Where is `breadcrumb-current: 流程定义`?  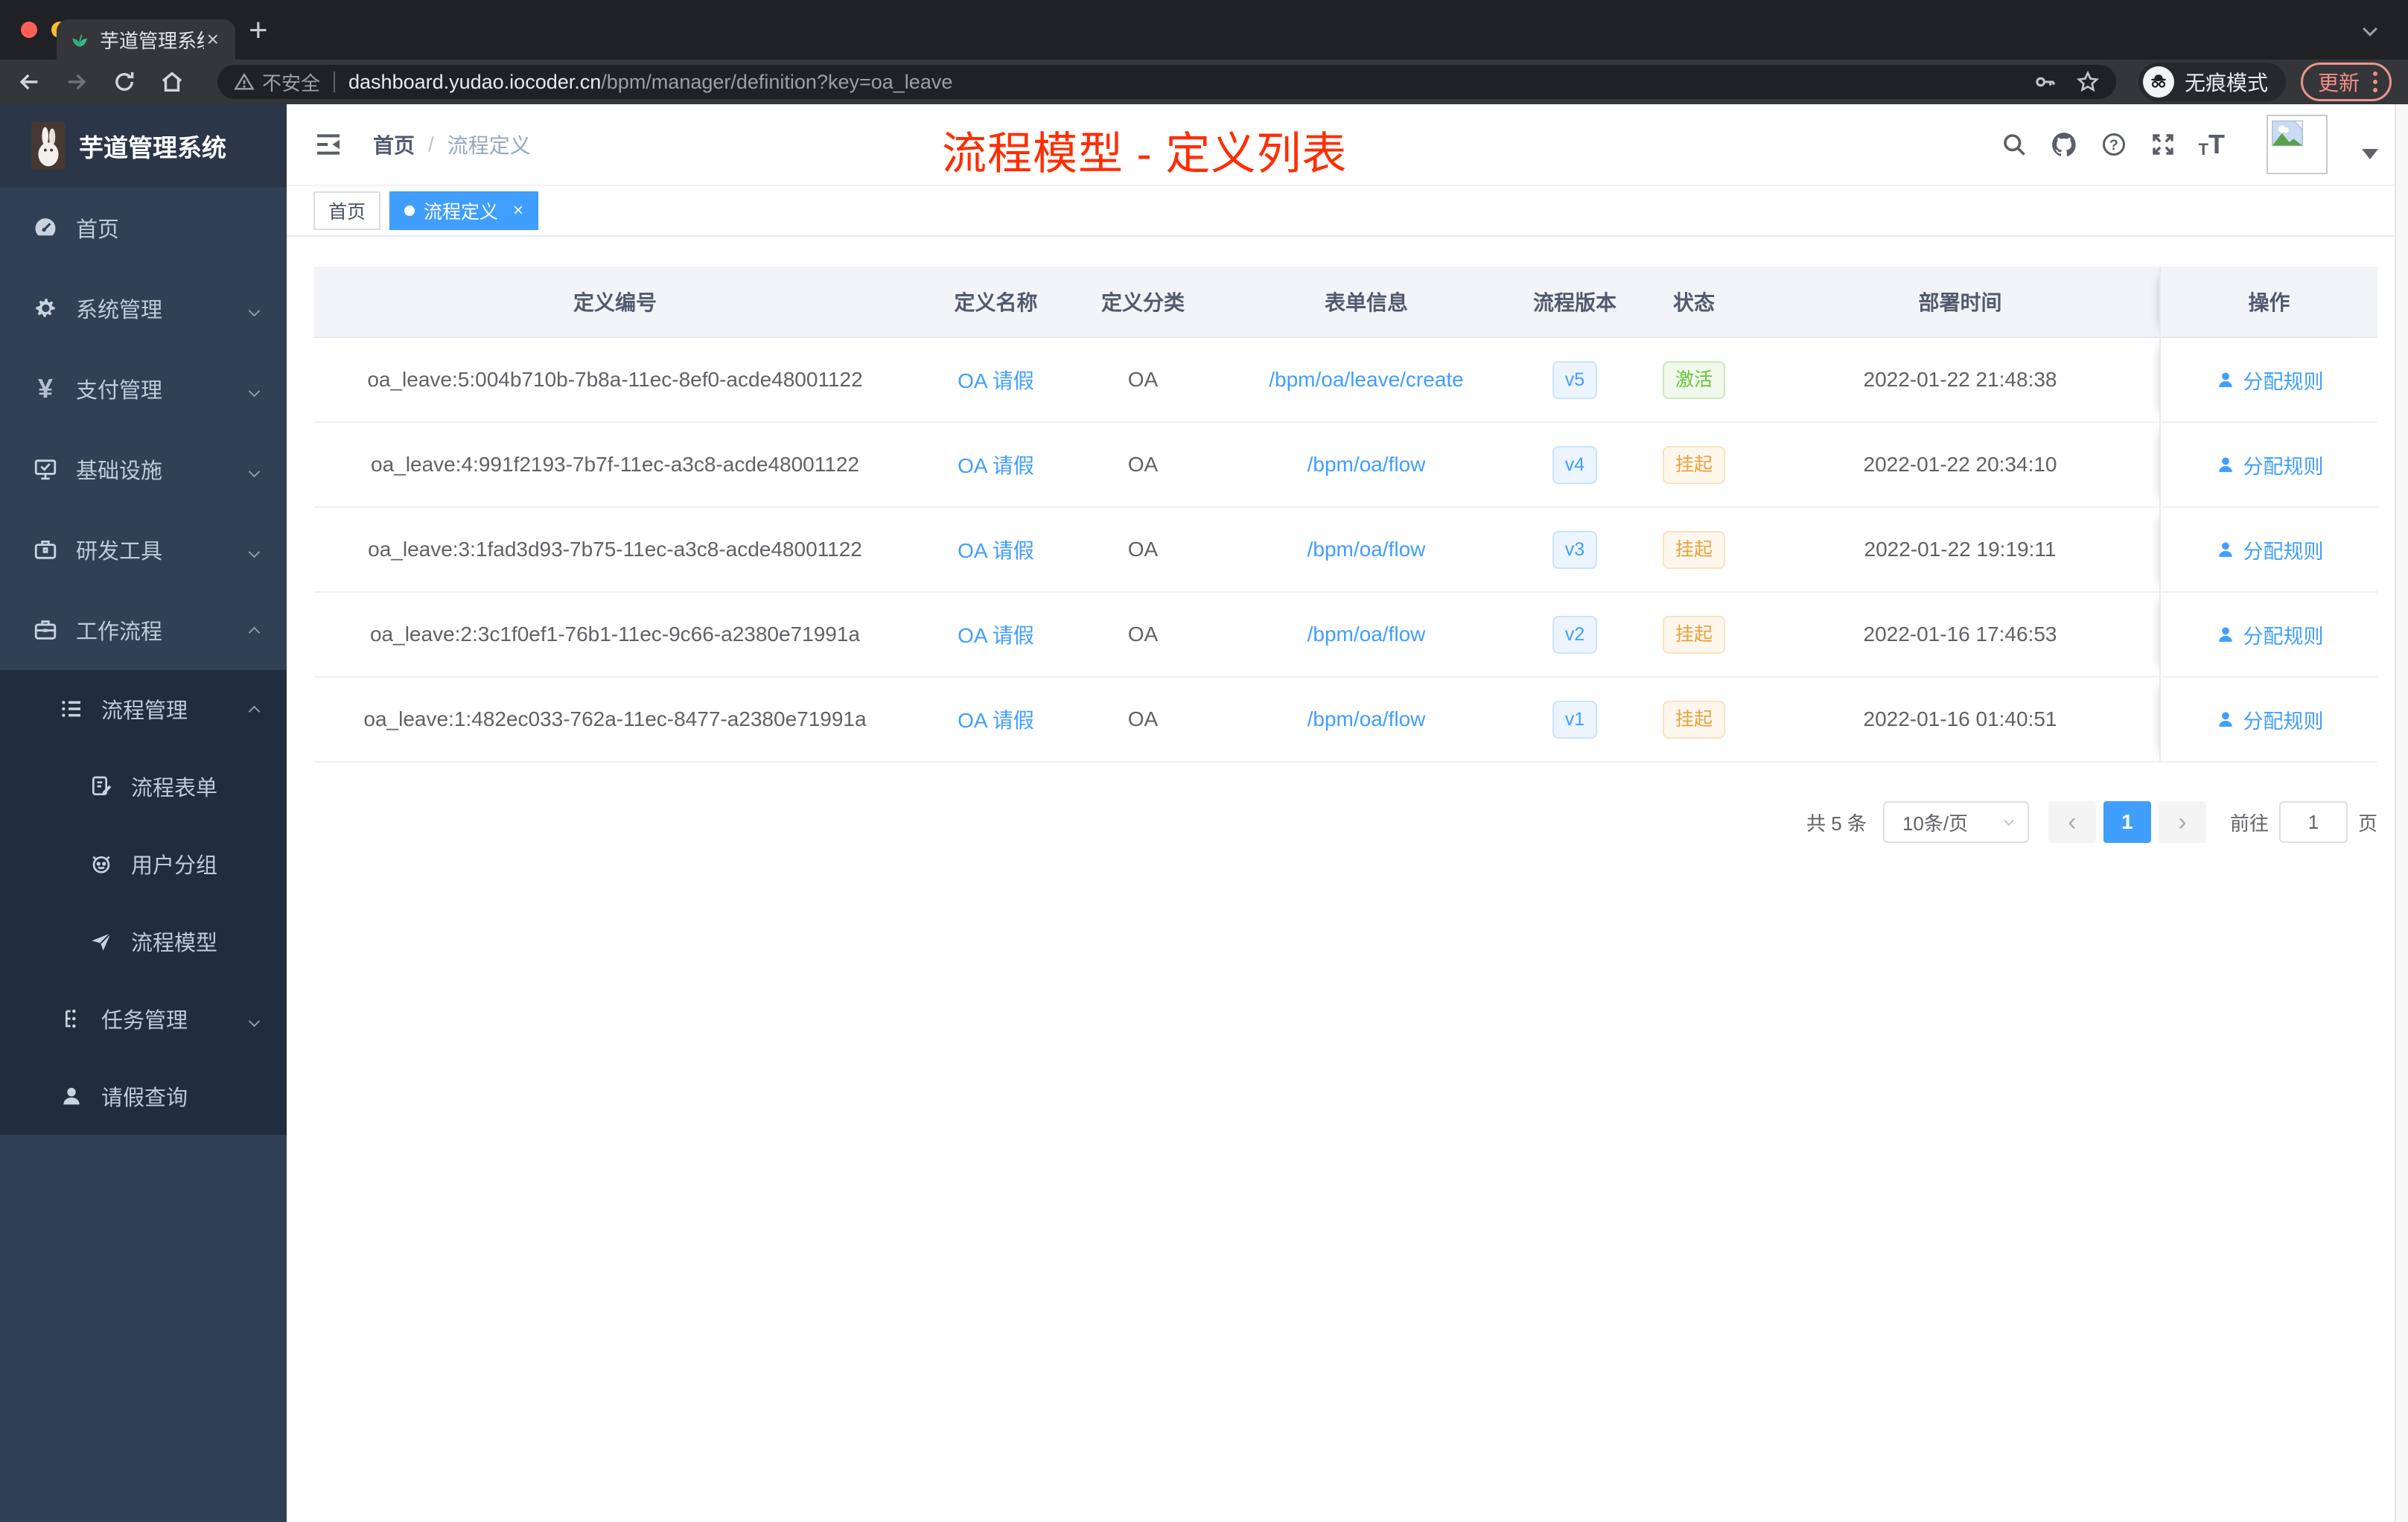 breadcrumb-current: 流程定义 is located at coordinates (489, 145).